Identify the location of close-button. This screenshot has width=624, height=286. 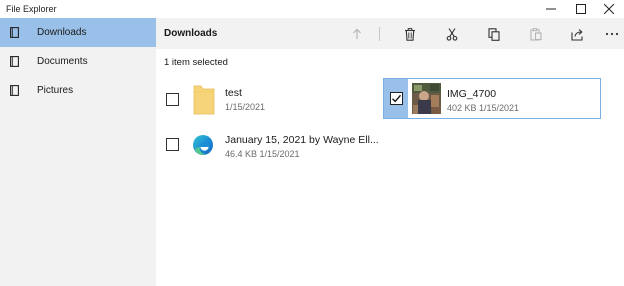
(609, 9).